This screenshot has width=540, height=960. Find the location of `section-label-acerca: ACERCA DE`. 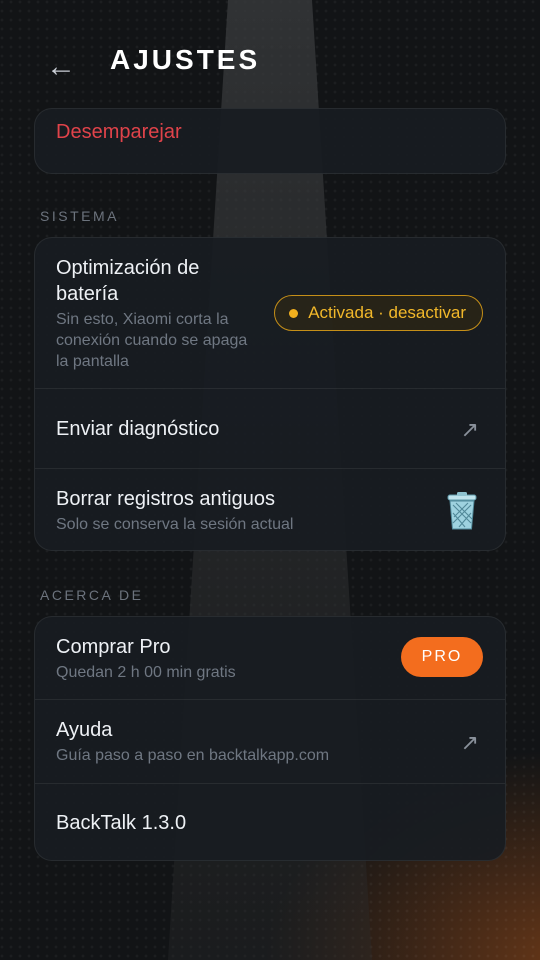

section-label-acerca: ACERCA DE is located at coordinates (92, 595).